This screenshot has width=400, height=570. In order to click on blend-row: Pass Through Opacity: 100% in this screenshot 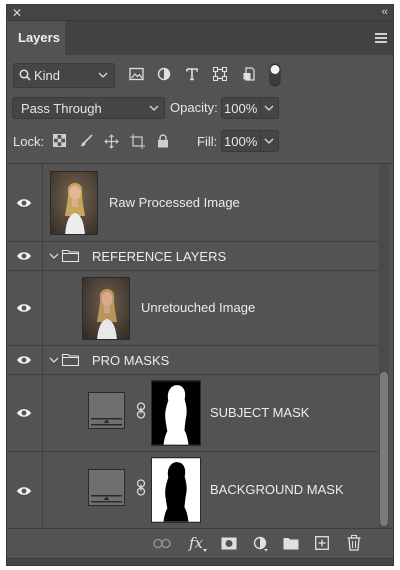, I will do `click(200, 108)`.